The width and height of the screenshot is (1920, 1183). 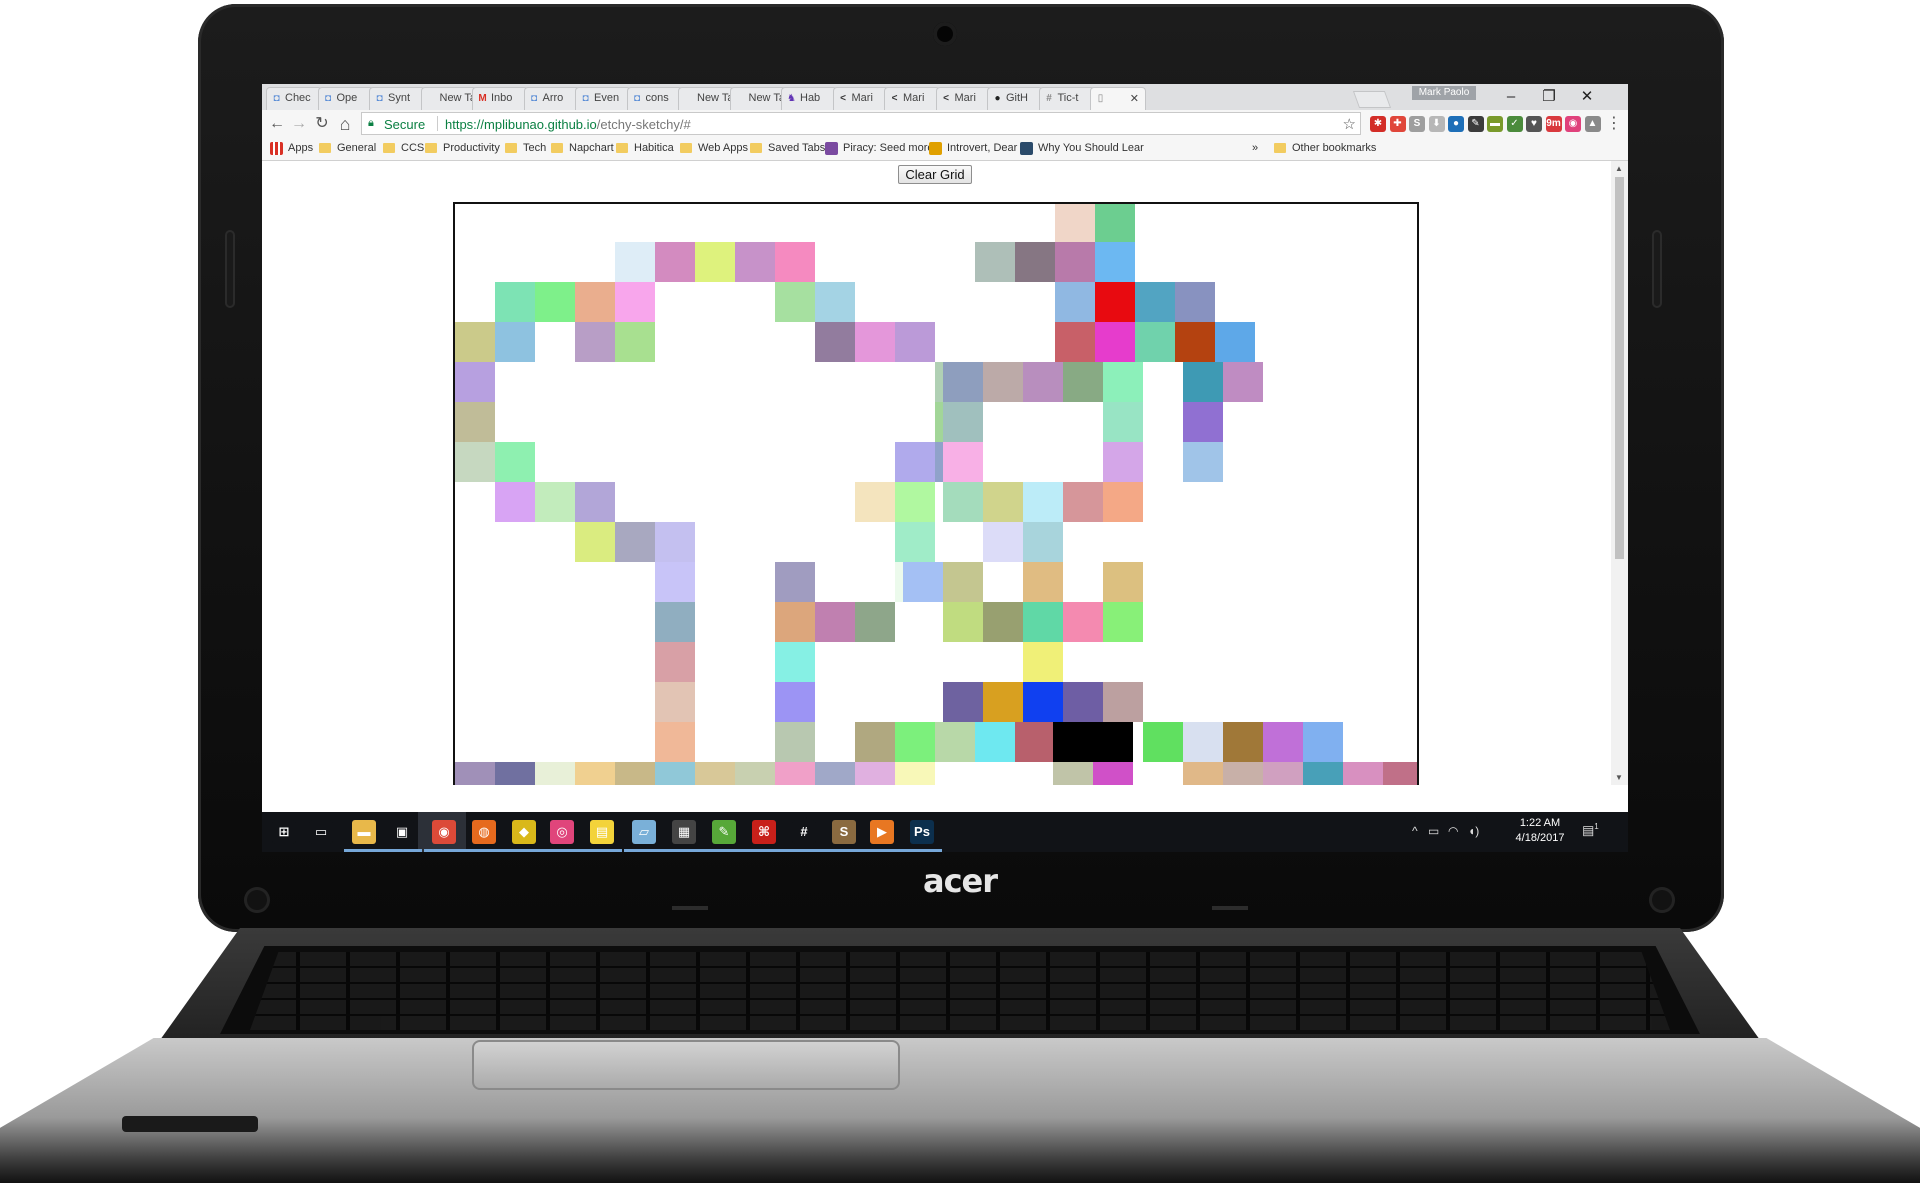 What do you see at coordinates (347, 148) in the screenshot?
I see `bookmark-general: General` at bounding box center [347, 148].